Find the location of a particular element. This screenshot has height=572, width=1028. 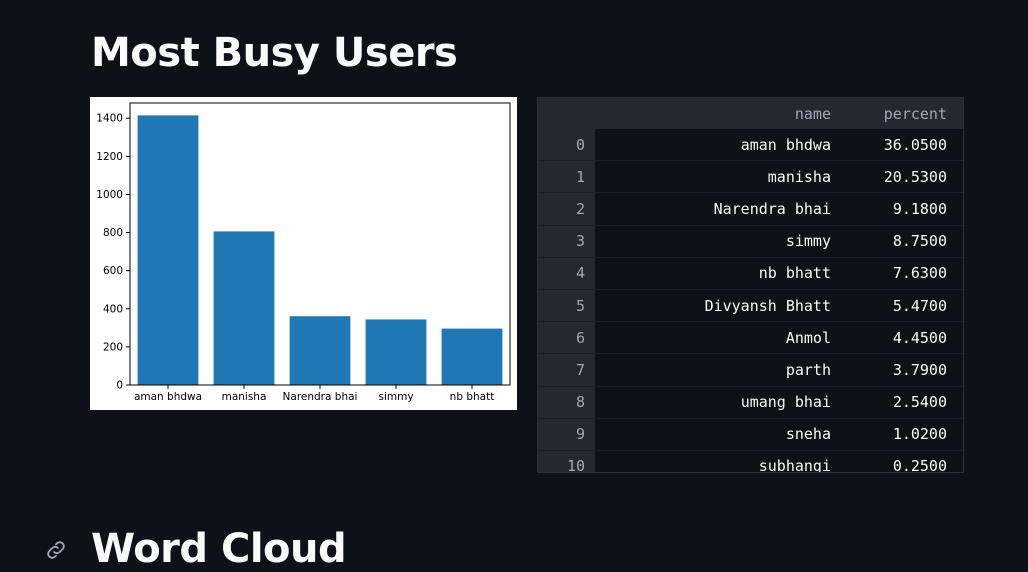

row-index: 3 is located at coordinates (566, 241).